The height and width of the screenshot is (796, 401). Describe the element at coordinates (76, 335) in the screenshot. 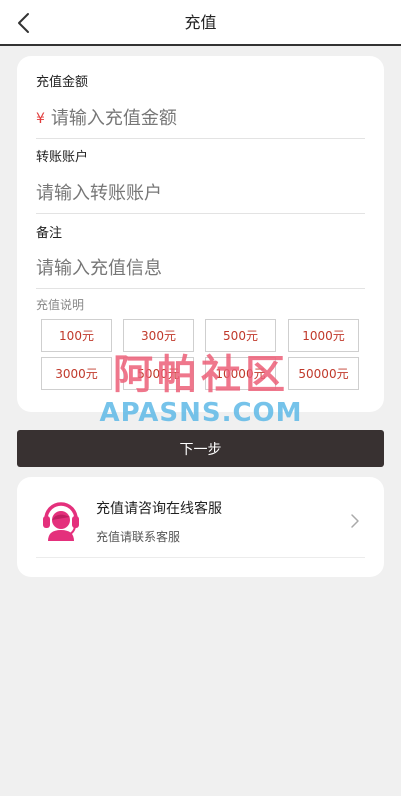

I see `quick-amount-button: 100元` at that location.